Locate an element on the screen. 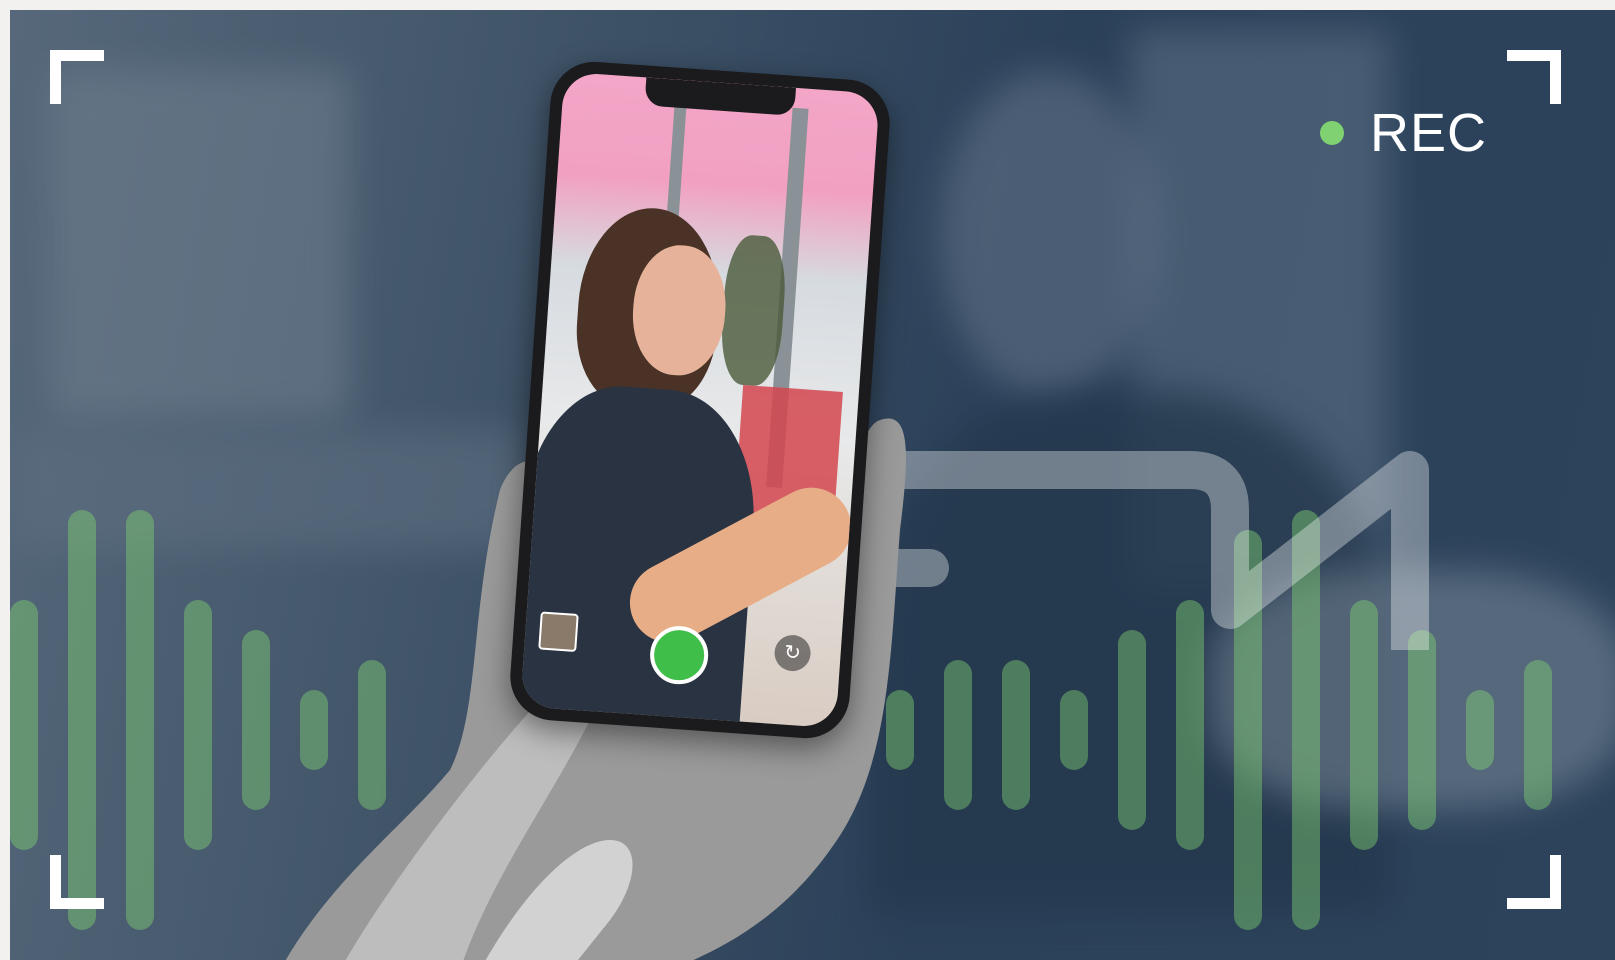  rec-indicator: REC is located at coordinates (1403, 133).